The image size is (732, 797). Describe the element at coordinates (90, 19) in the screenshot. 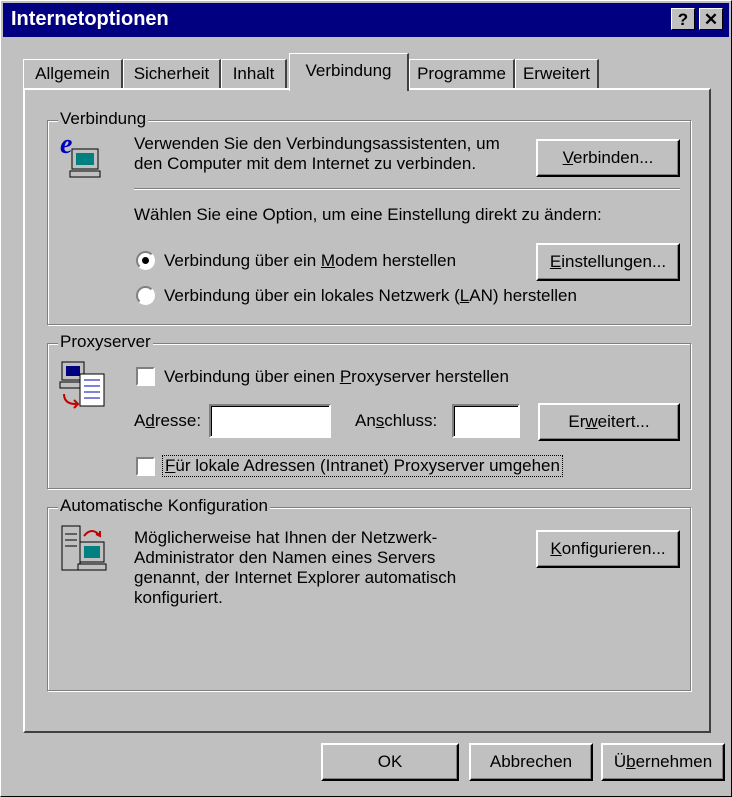

I see `window-title: Internetoptionen` at that location.